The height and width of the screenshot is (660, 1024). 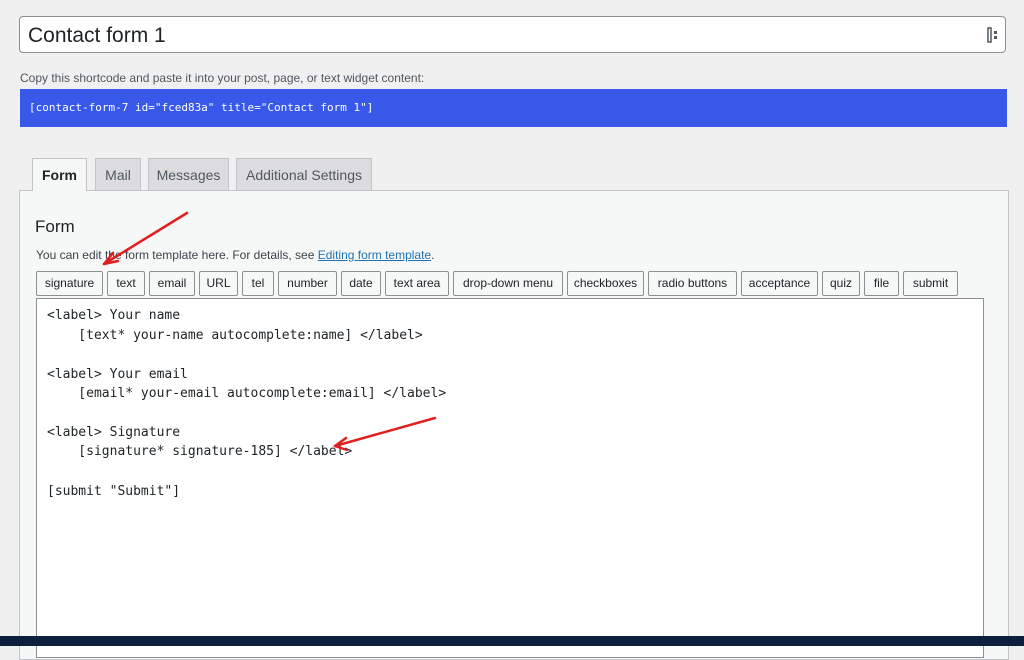 I want to click on template-line: <label> Your name, so click(x=114, y=315).